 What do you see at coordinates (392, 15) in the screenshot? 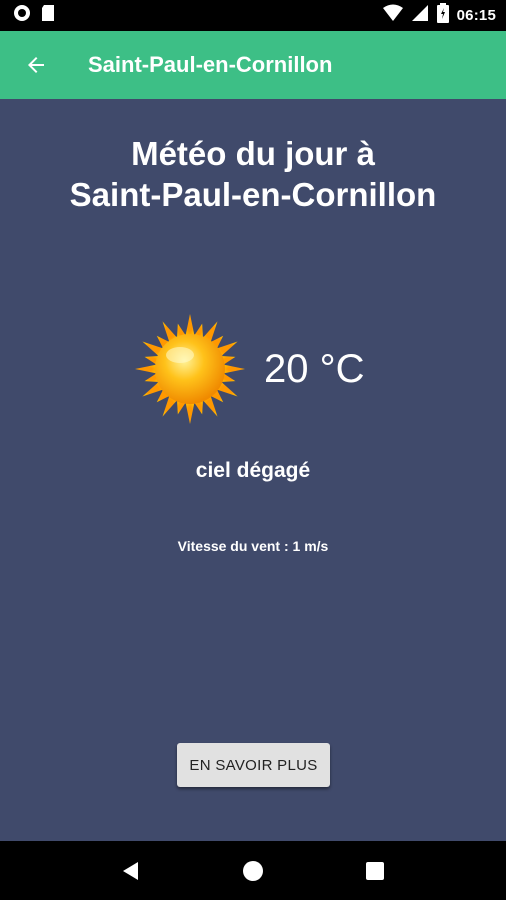
I see `wifi-icon` at bounding box center [392, 15].